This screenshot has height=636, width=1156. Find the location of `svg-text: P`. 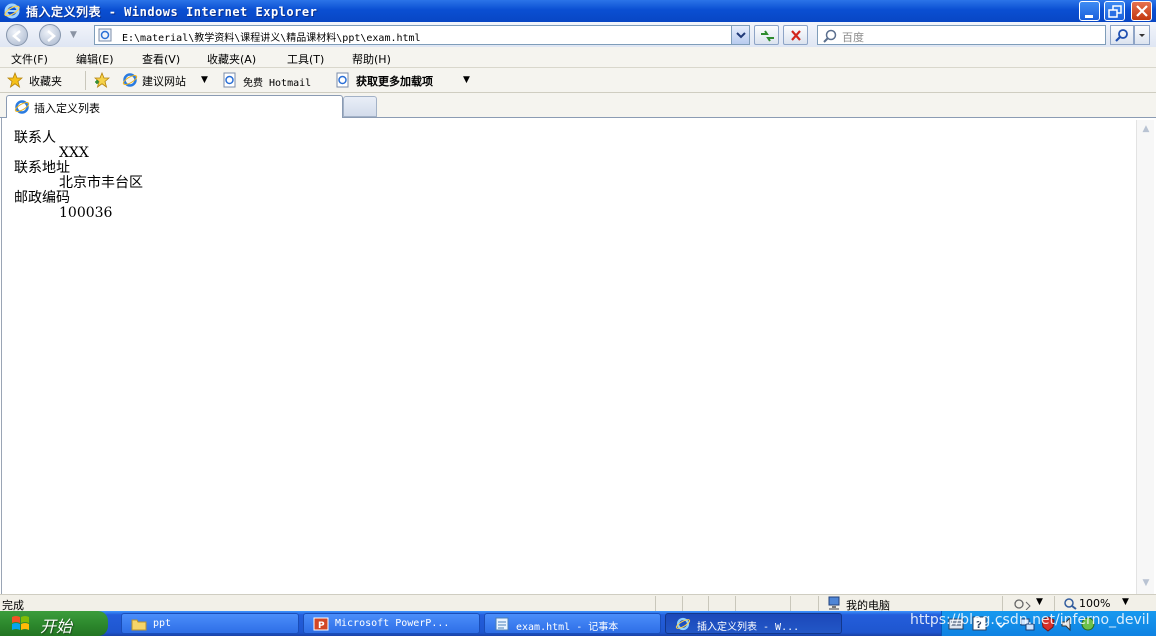

svg-text: P is located at coordinates (321, 626).